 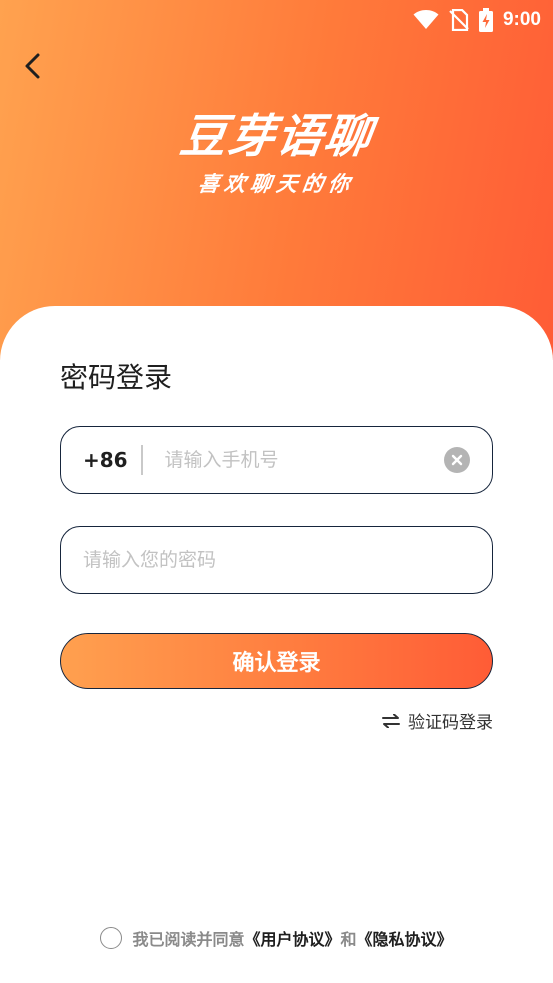 I want to click on country-code: +86, so click(x=112, y=460).